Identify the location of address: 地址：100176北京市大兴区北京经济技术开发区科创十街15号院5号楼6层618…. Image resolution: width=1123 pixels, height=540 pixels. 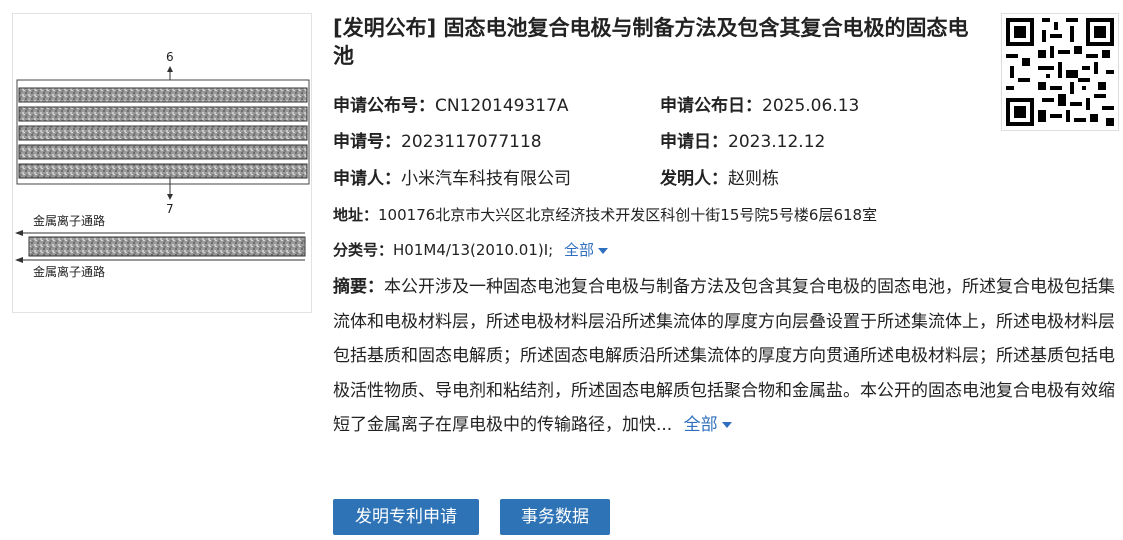
(605, 215).